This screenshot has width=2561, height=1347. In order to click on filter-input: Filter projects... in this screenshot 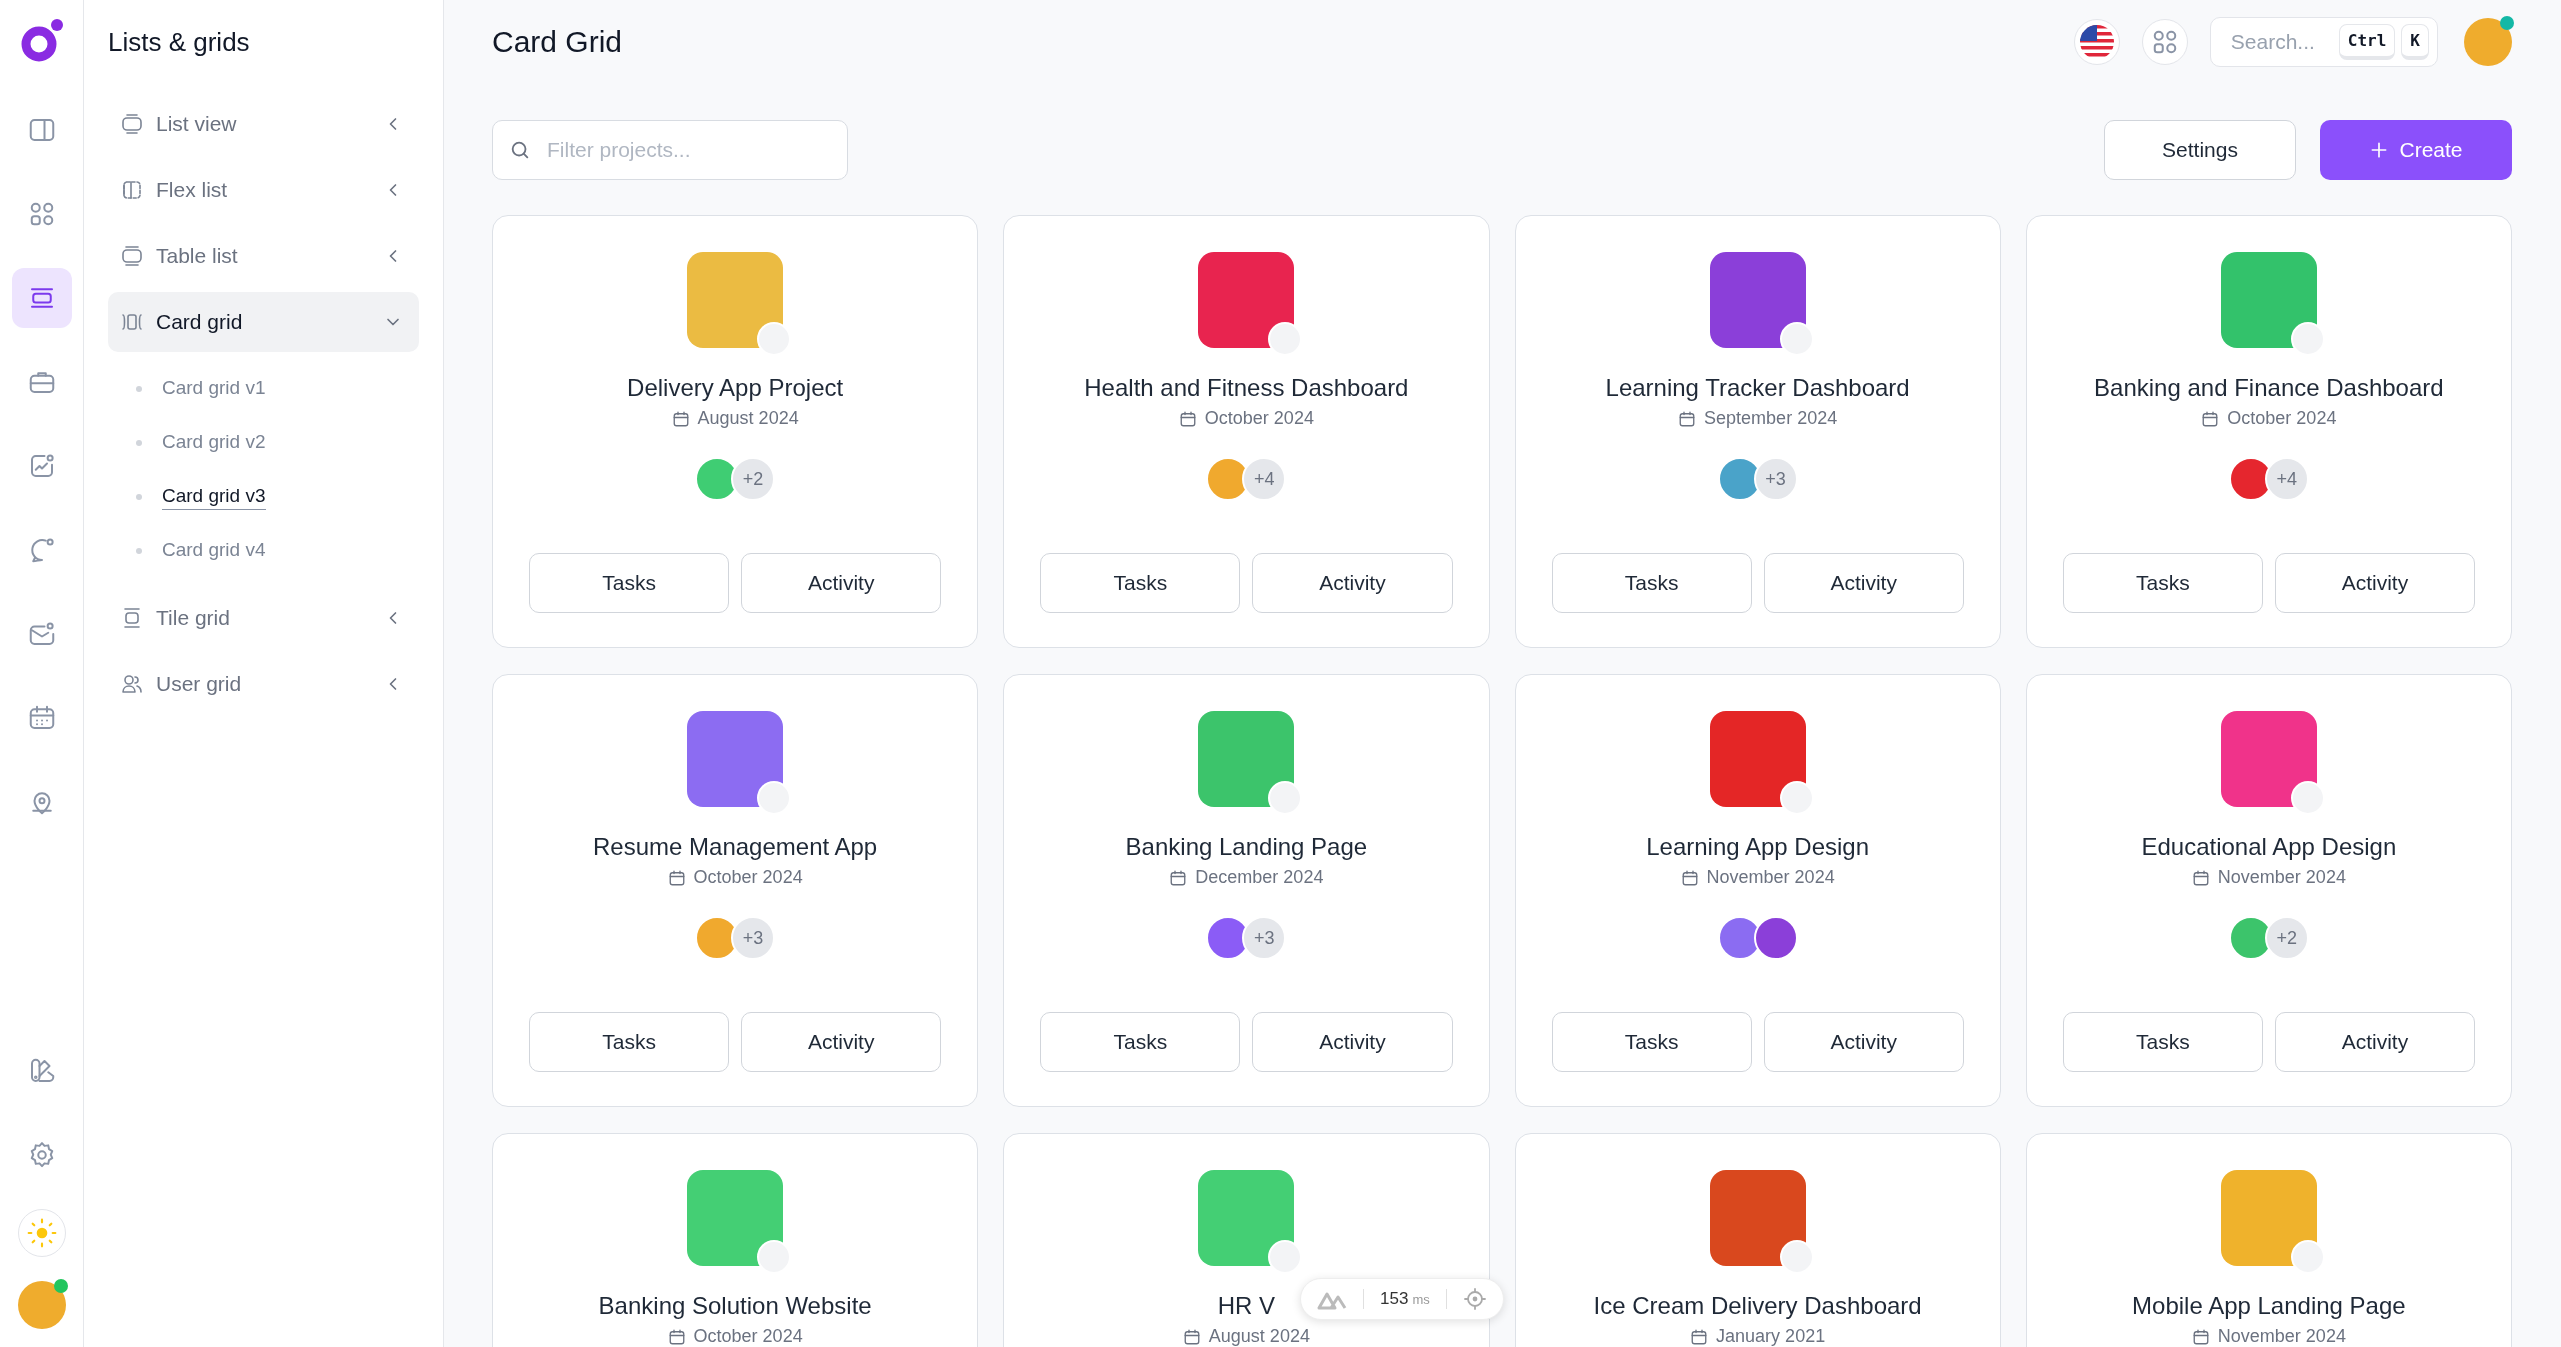, I will do `click(688, 150)`.